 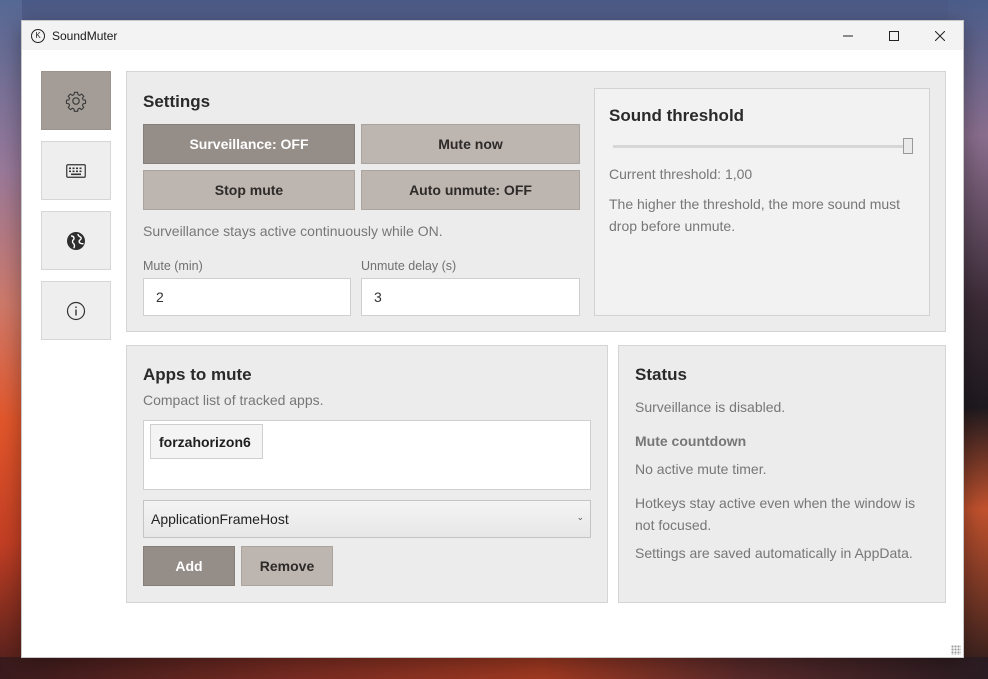 What do you see at coordinates (701, 469) in the screenshot?
I see `mute-countdown-text: No active mute timer.` at bounding box center [701, 469].